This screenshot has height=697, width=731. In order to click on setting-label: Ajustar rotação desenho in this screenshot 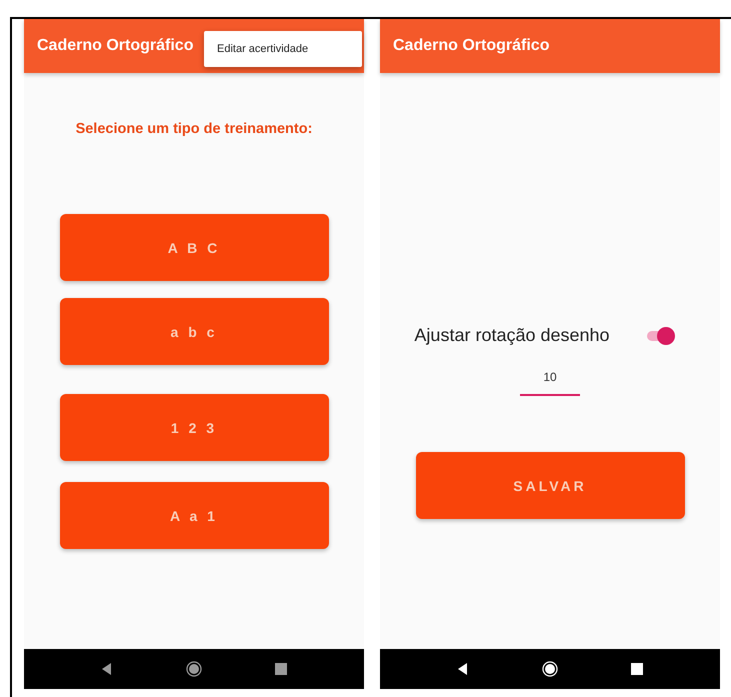, I will do `click(512, 335)`.